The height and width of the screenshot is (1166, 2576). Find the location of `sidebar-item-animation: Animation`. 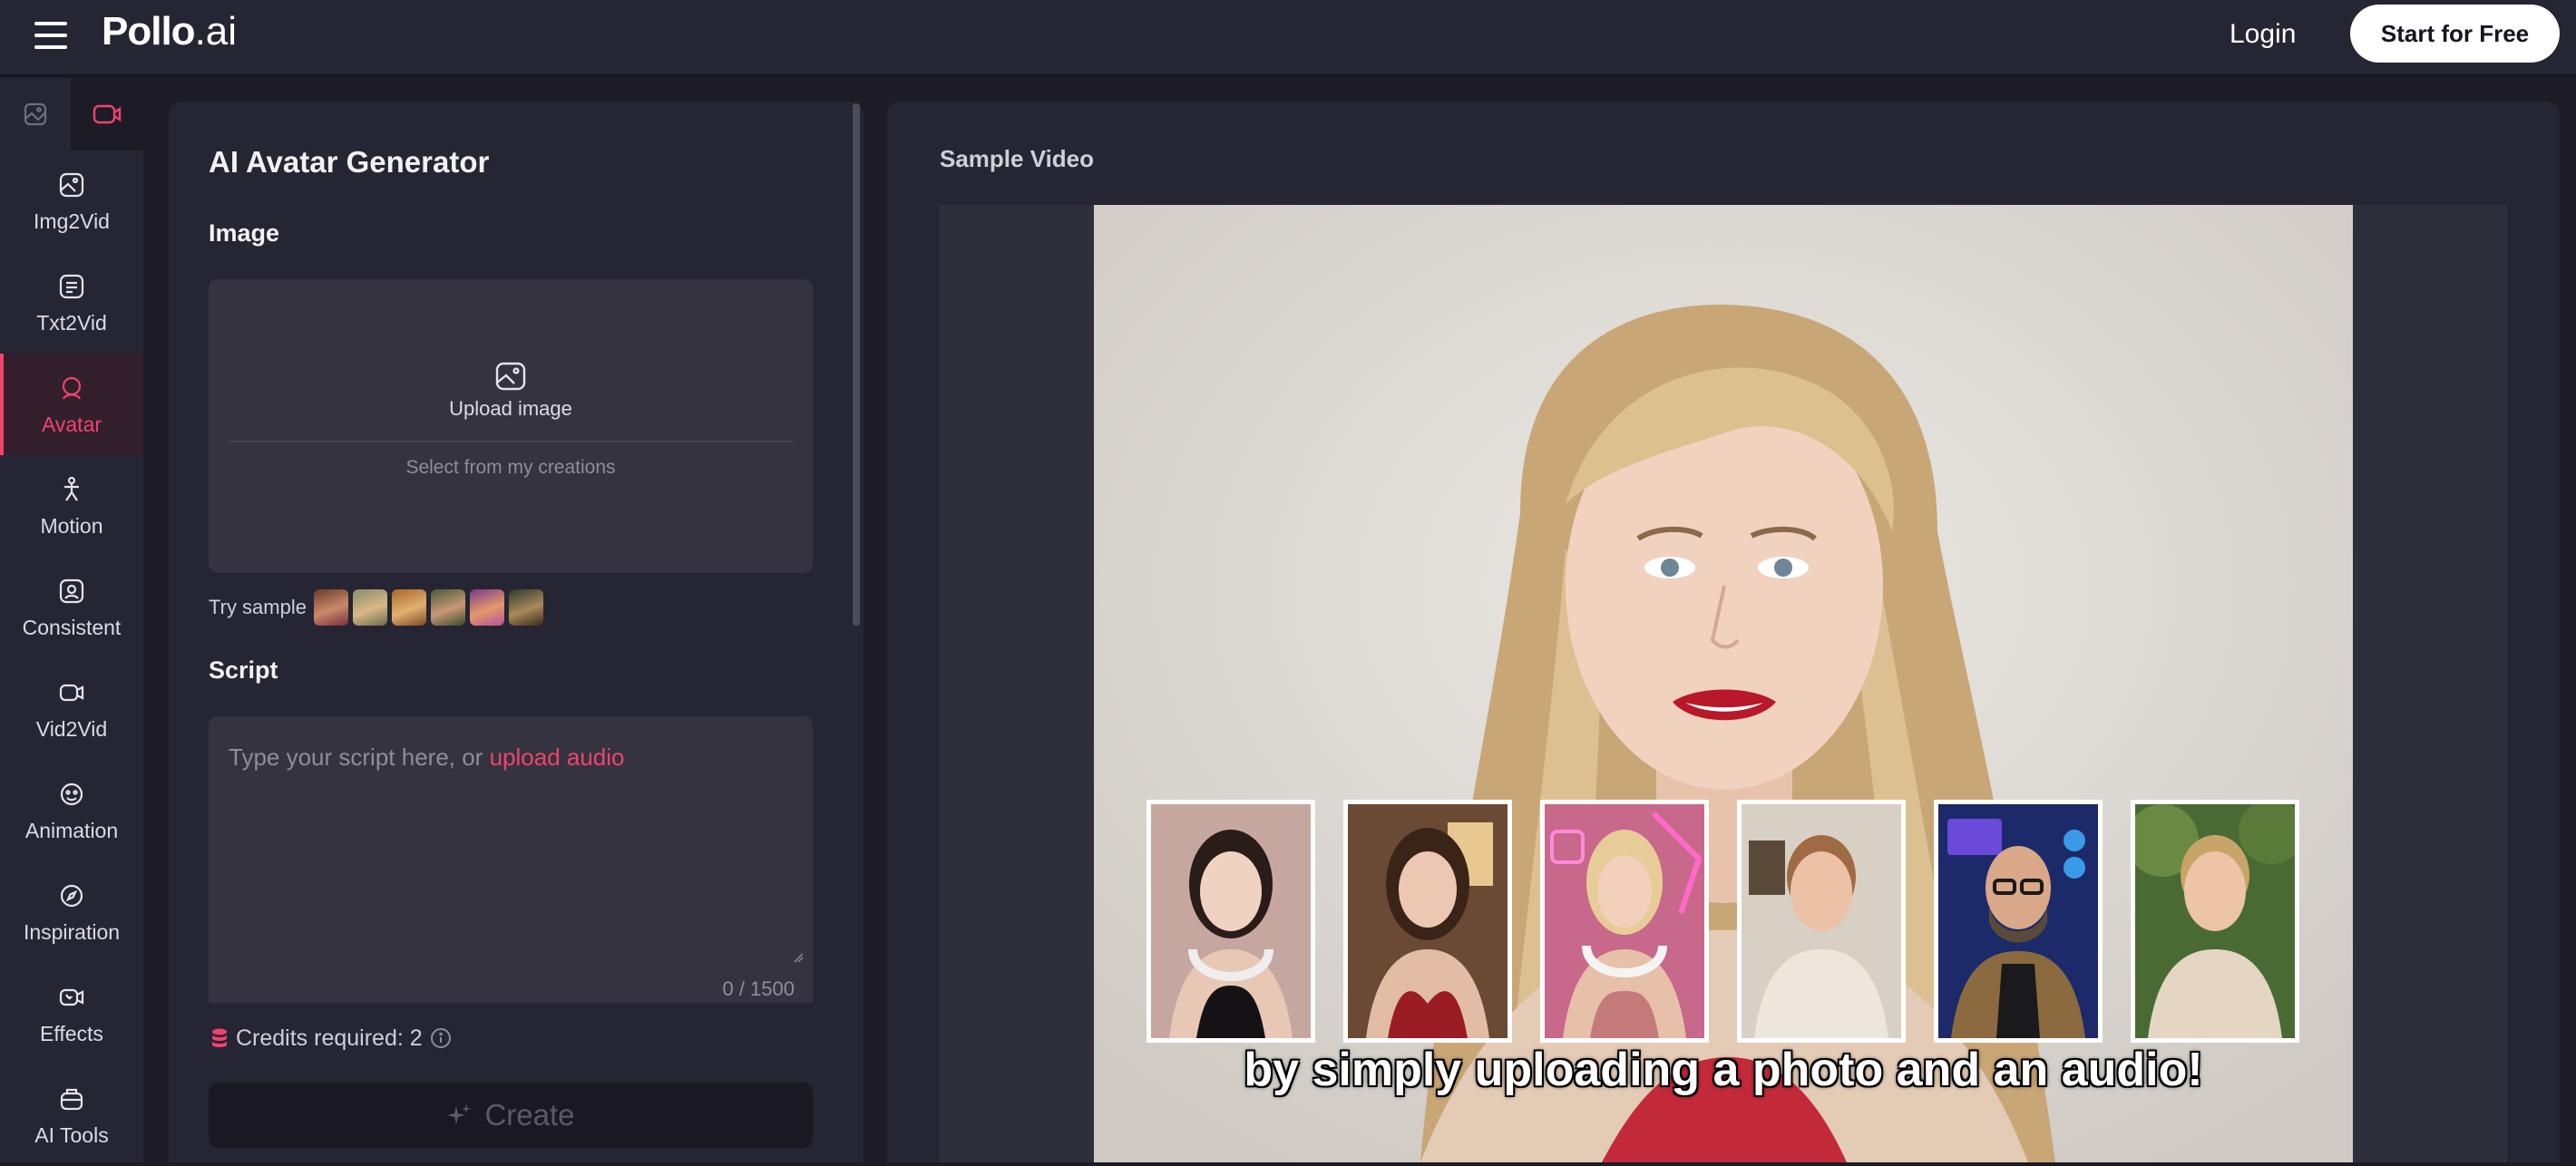

sidebar-item-animation: Animation is located at coordinates (71, 810).